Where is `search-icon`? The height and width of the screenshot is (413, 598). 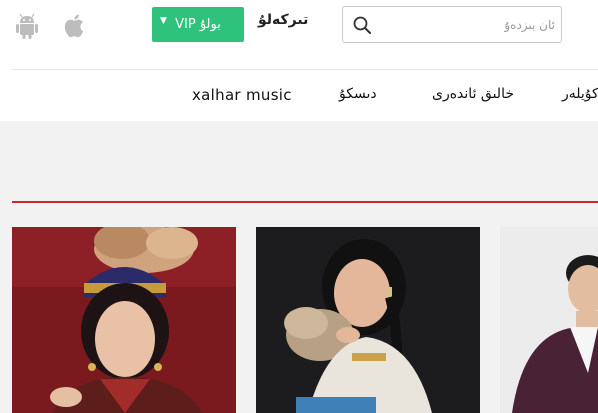
search-icon is located at coordinates (362, 25).